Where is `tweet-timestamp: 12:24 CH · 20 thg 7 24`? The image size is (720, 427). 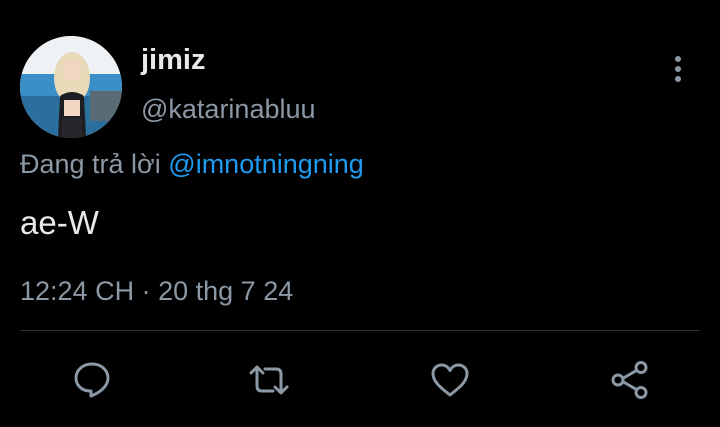 tweet-timestamp: 12:24 CH · 20 thg 7 24 is located at coordinates (156, 291).